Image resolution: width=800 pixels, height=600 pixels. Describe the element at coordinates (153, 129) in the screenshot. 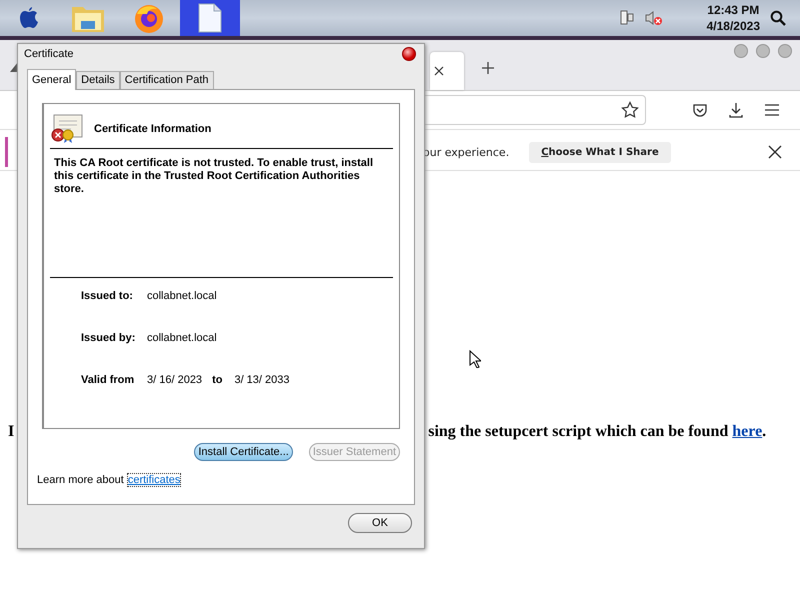

I see `info-title: Certificate Information` at that location.